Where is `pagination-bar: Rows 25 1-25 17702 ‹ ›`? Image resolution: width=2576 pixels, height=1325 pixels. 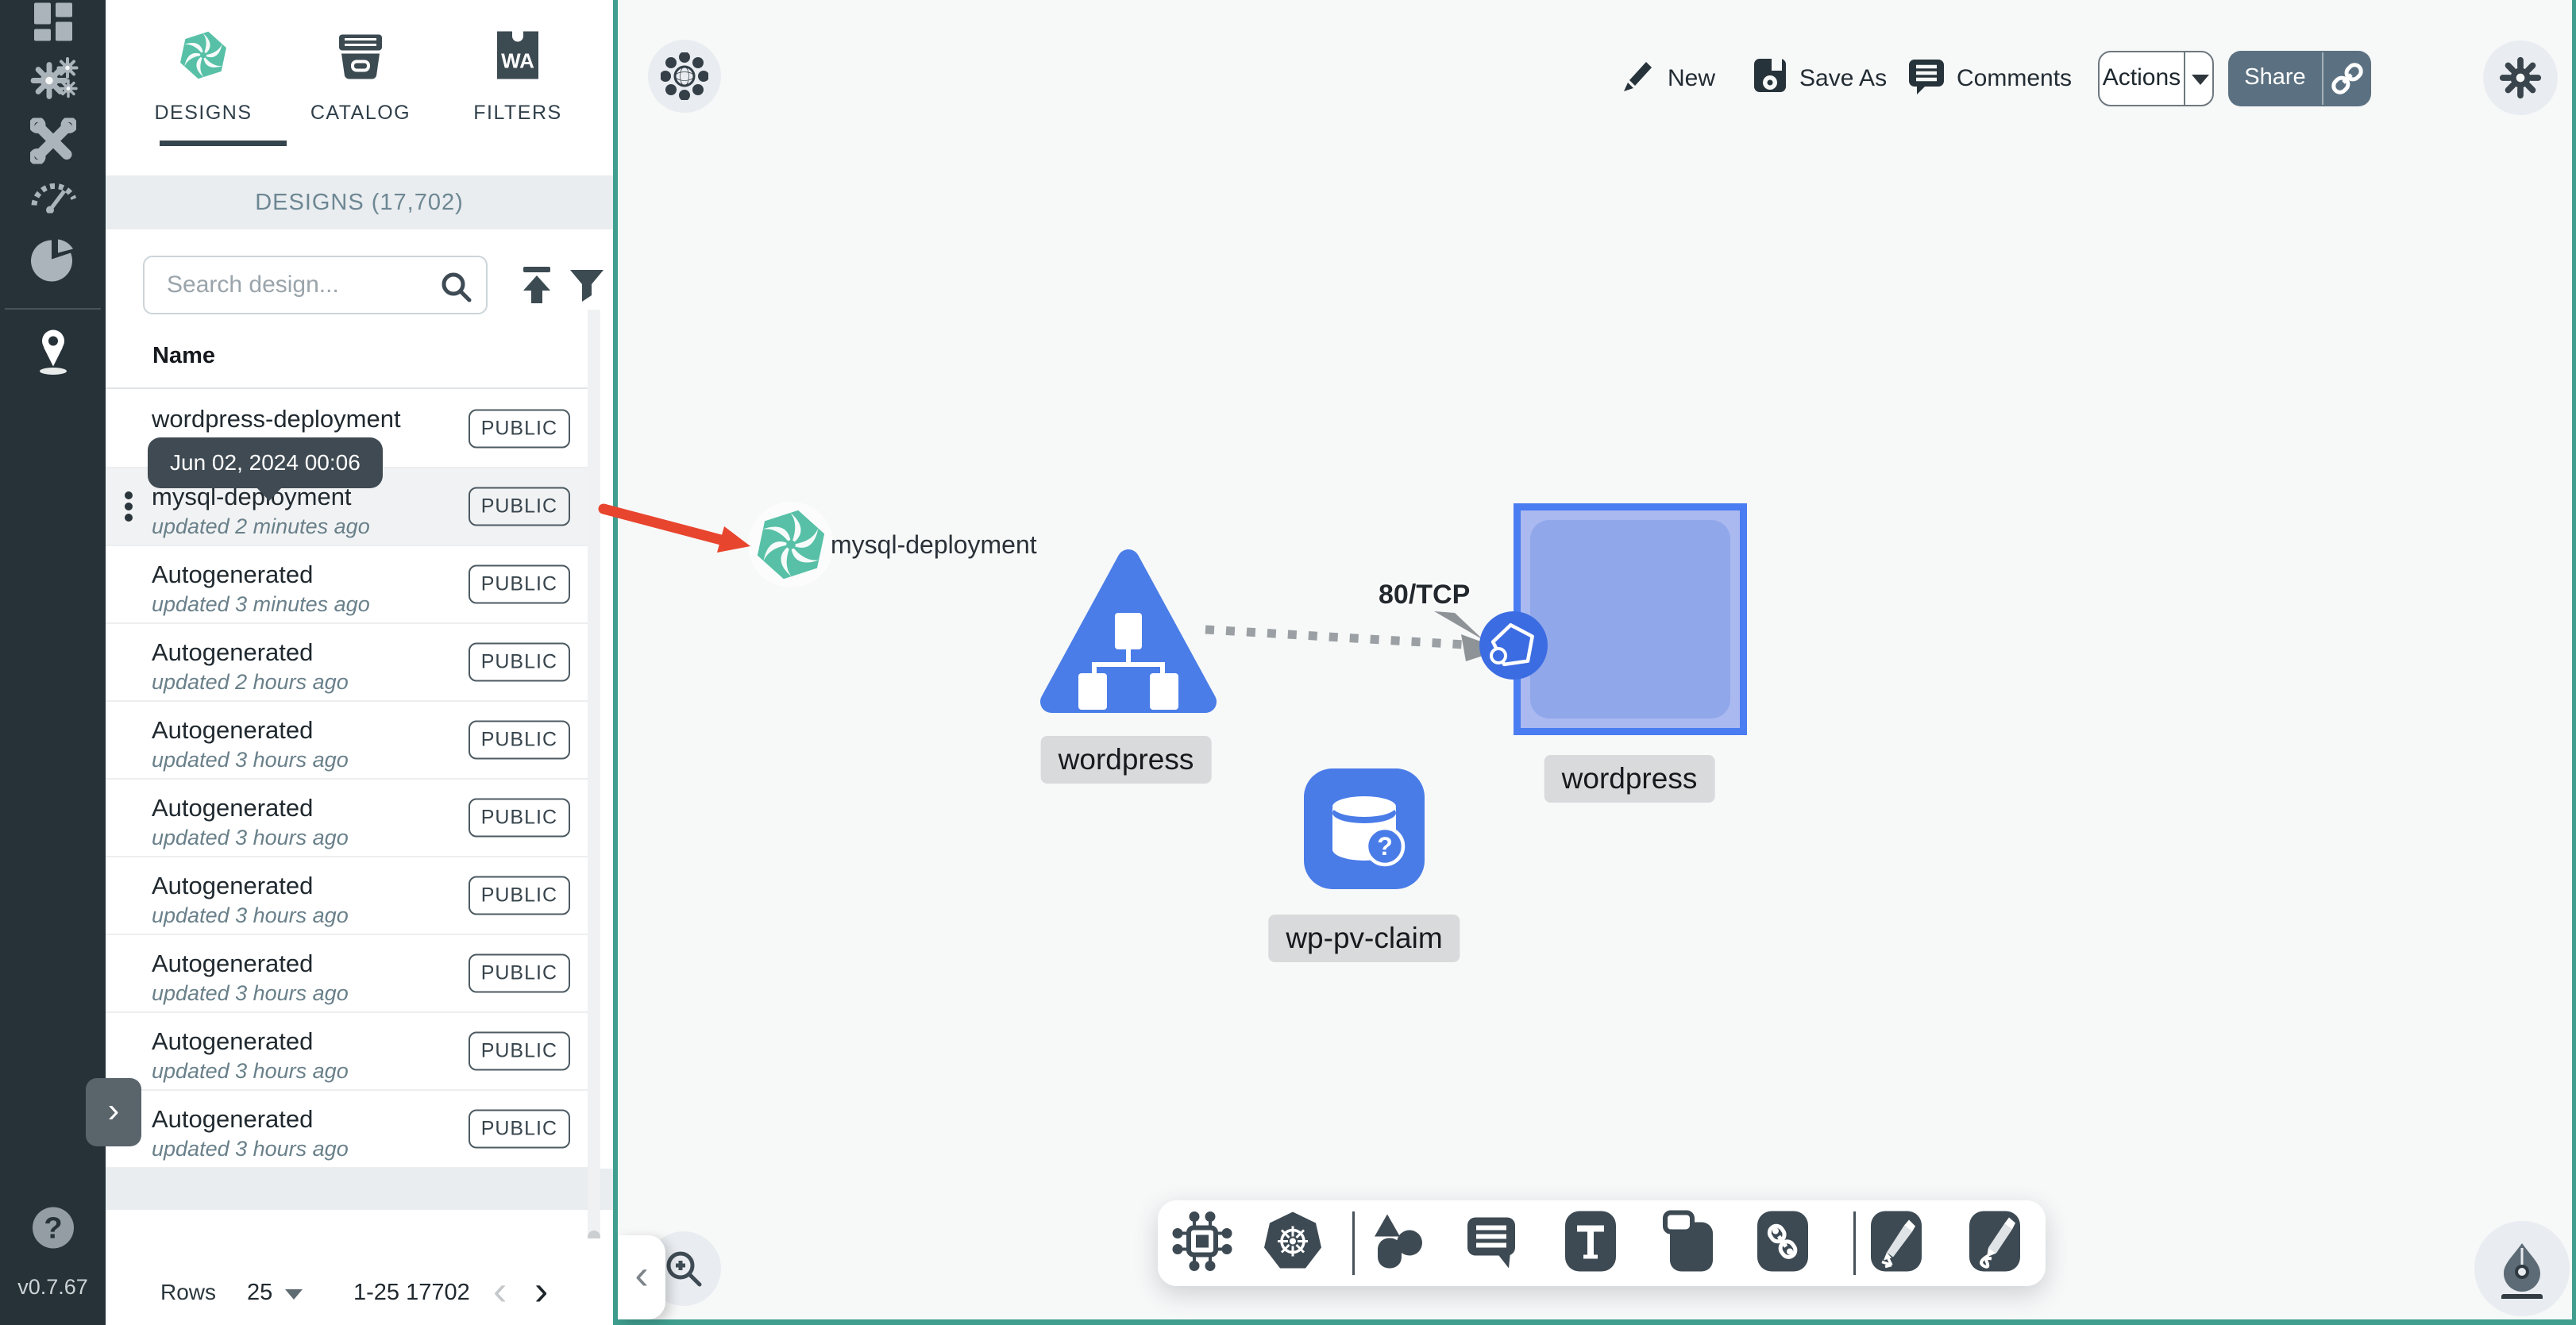
pagination-bar: Rows 25 1-25 17702 ‹ › is located at coordinates (359, 1281).